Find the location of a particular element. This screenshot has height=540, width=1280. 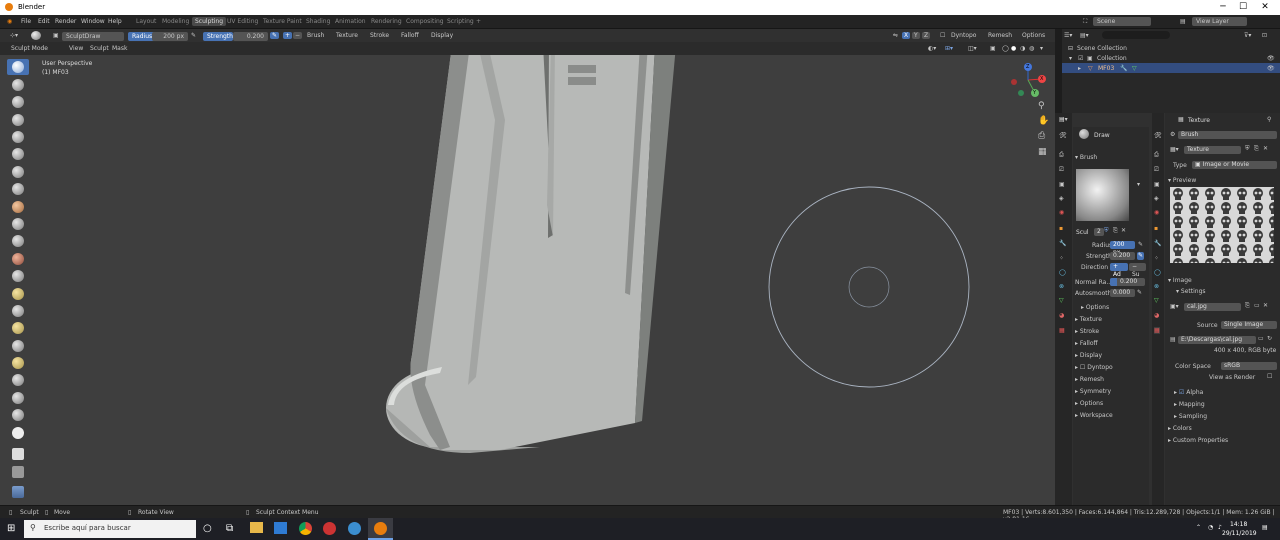

scene-selector: Scene is located at coordinates (1122, 21).